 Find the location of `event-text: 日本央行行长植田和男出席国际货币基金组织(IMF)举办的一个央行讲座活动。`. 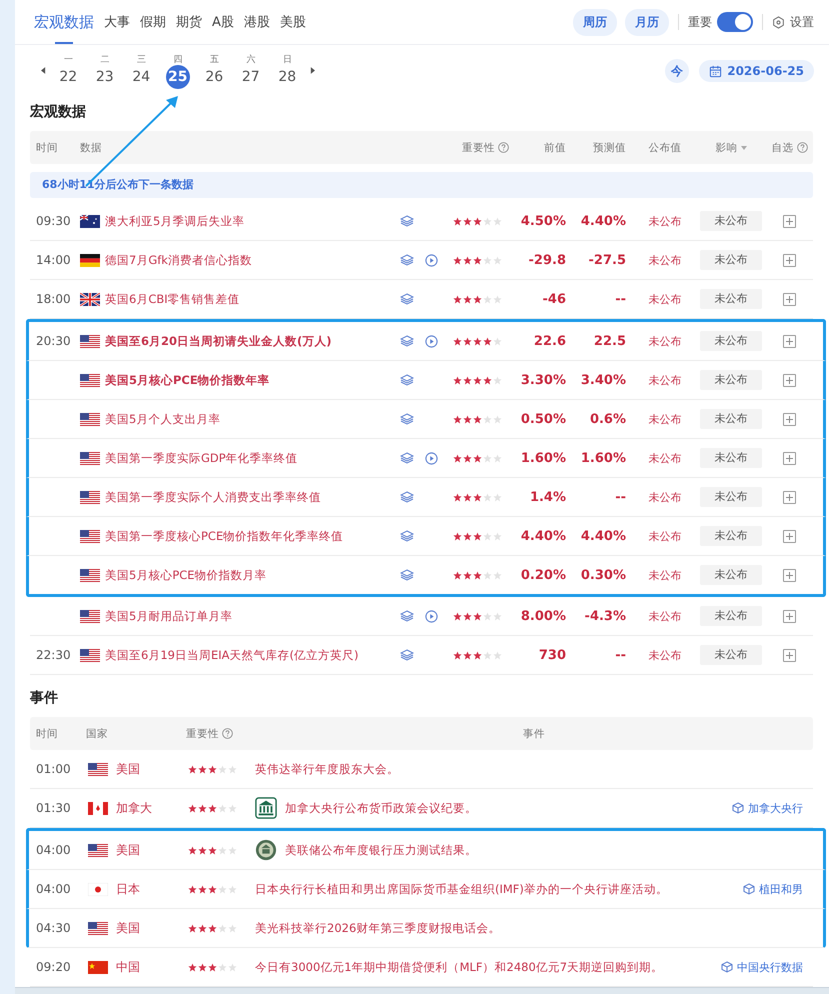

event-text: 日本央行行长植田和男出席国际货币基金组织(IMF)举办的一个央行讲座活动。 is located at coordinates (461, 889).